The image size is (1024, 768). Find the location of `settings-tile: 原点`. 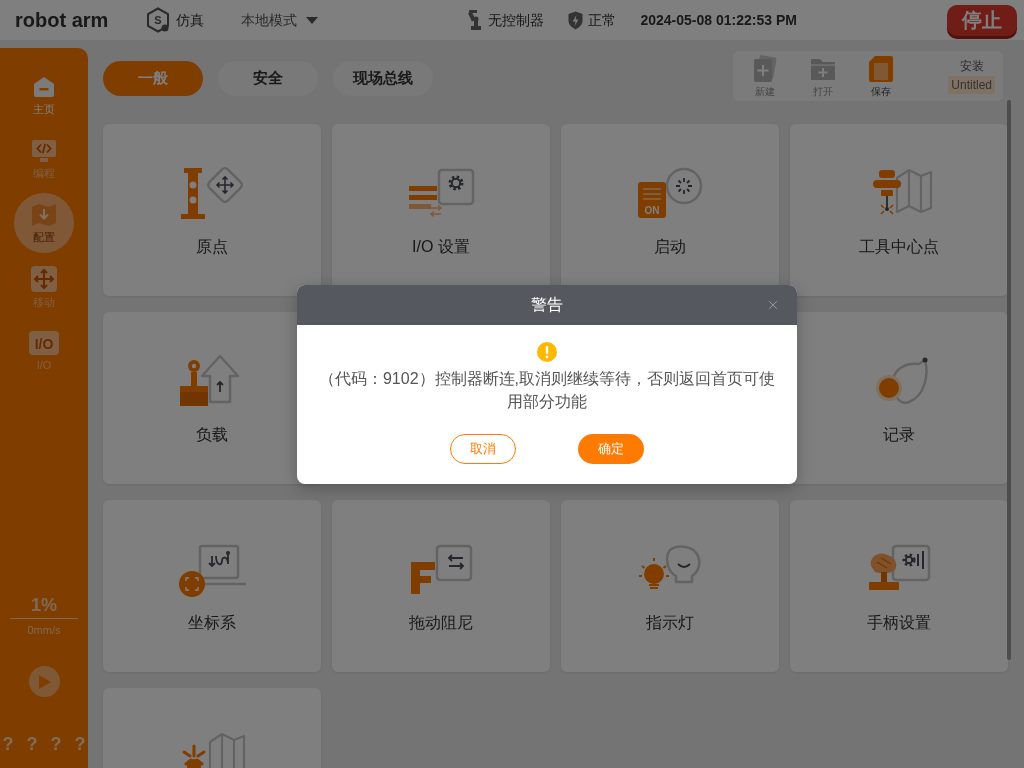

settings-tile: 原点 is located at coordinates (212, 210).